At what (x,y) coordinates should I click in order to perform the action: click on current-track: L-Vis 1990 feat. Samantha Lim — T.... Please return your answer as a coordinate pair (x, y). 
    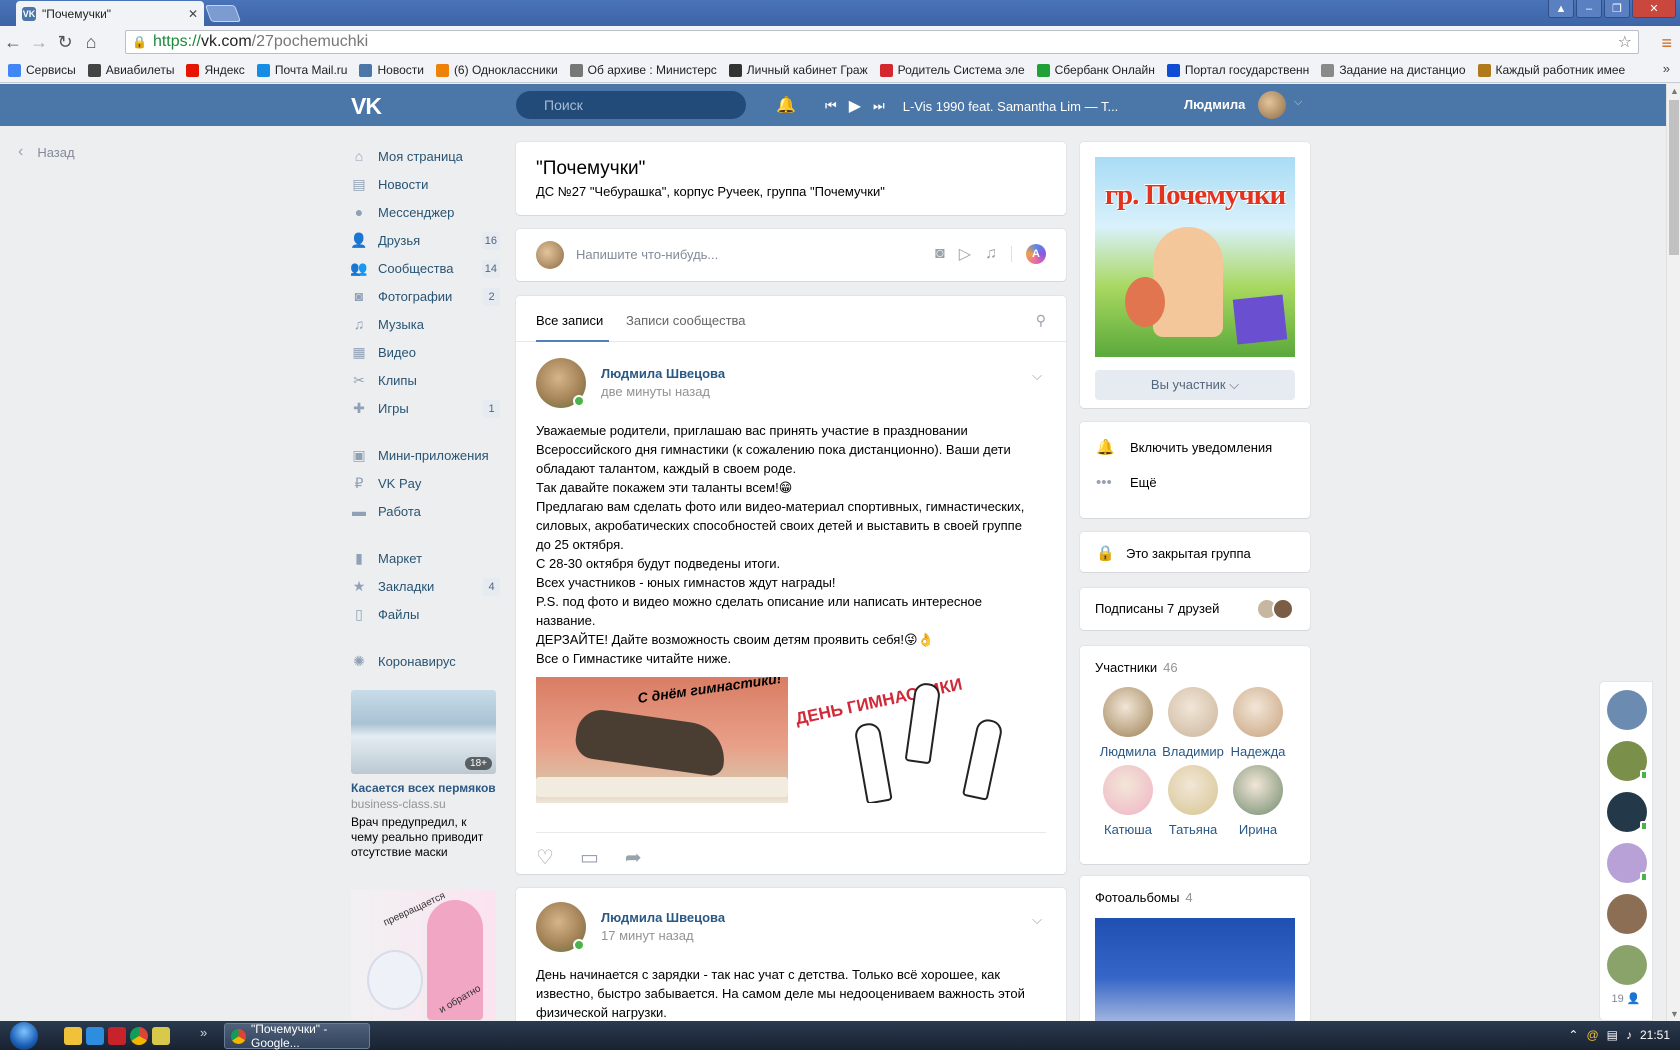
    Looking at the image, I should click on (1011, 106).